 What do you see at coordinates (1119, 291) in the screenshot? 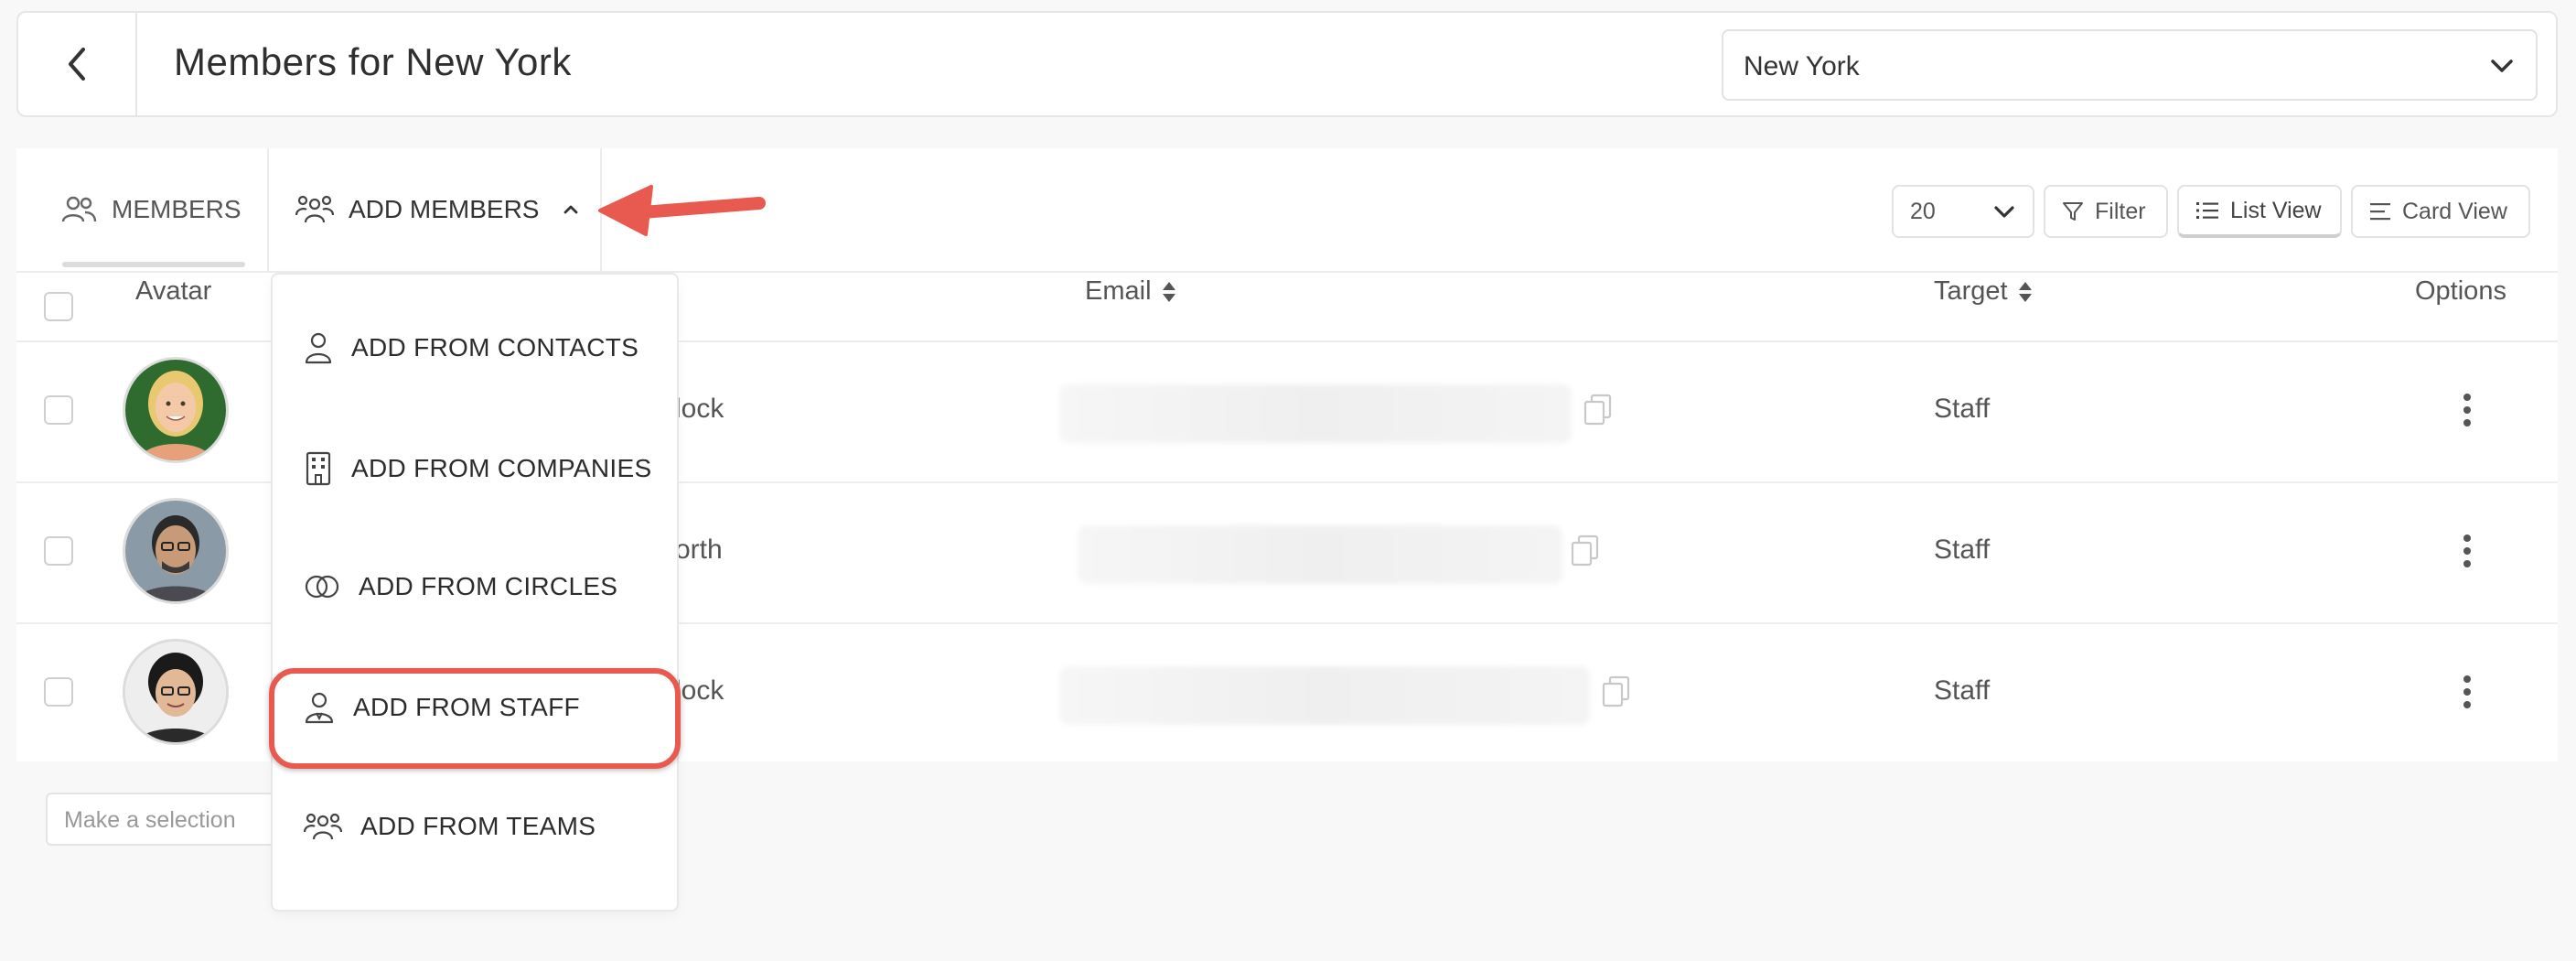
I see `column-header-email-label: Email` at bounding box center [1119, 291].